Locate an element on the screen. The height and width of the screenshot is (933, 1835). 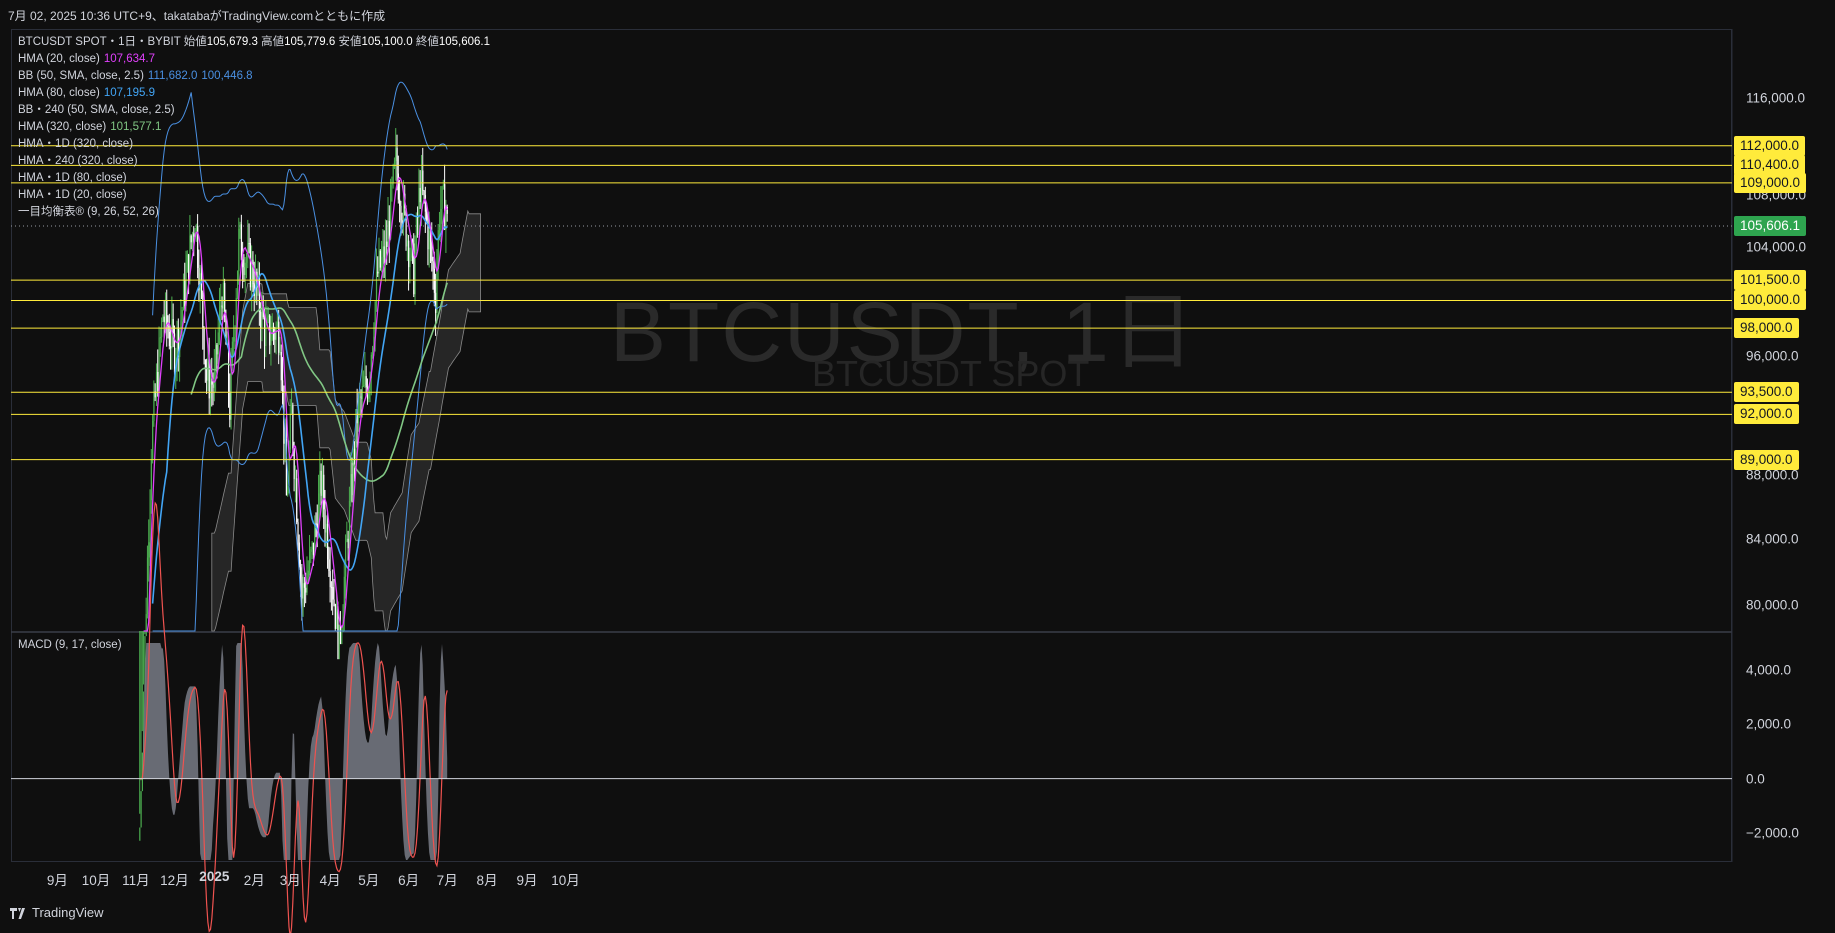
level-price-tag: 89,000.0 is located at coordinates (1766, 459).